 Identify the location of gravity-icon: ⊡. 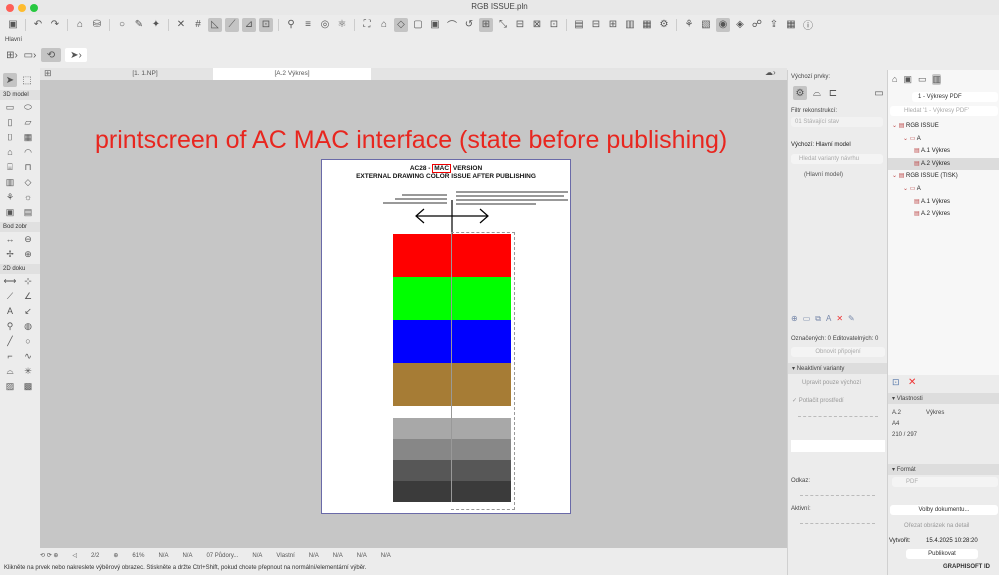
(266, 24).